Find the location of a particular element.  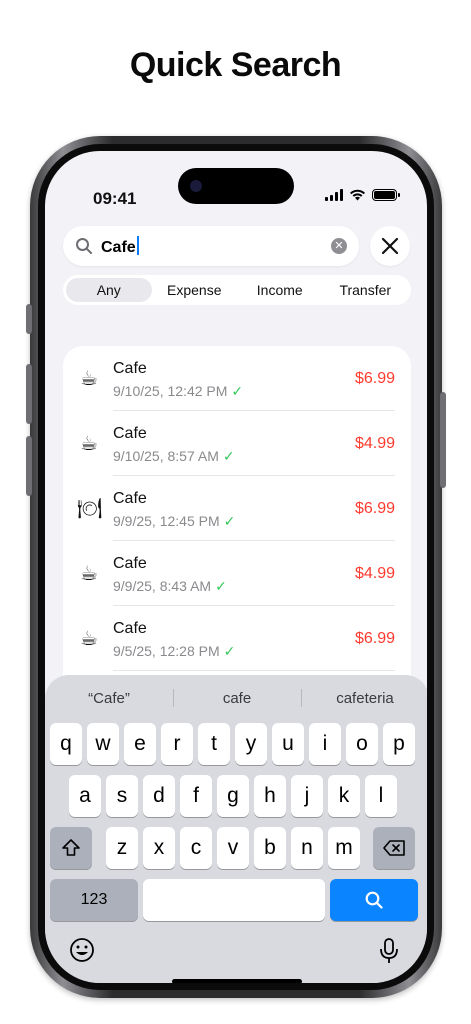

filter-income: Income is located at coordinates (280, 290).